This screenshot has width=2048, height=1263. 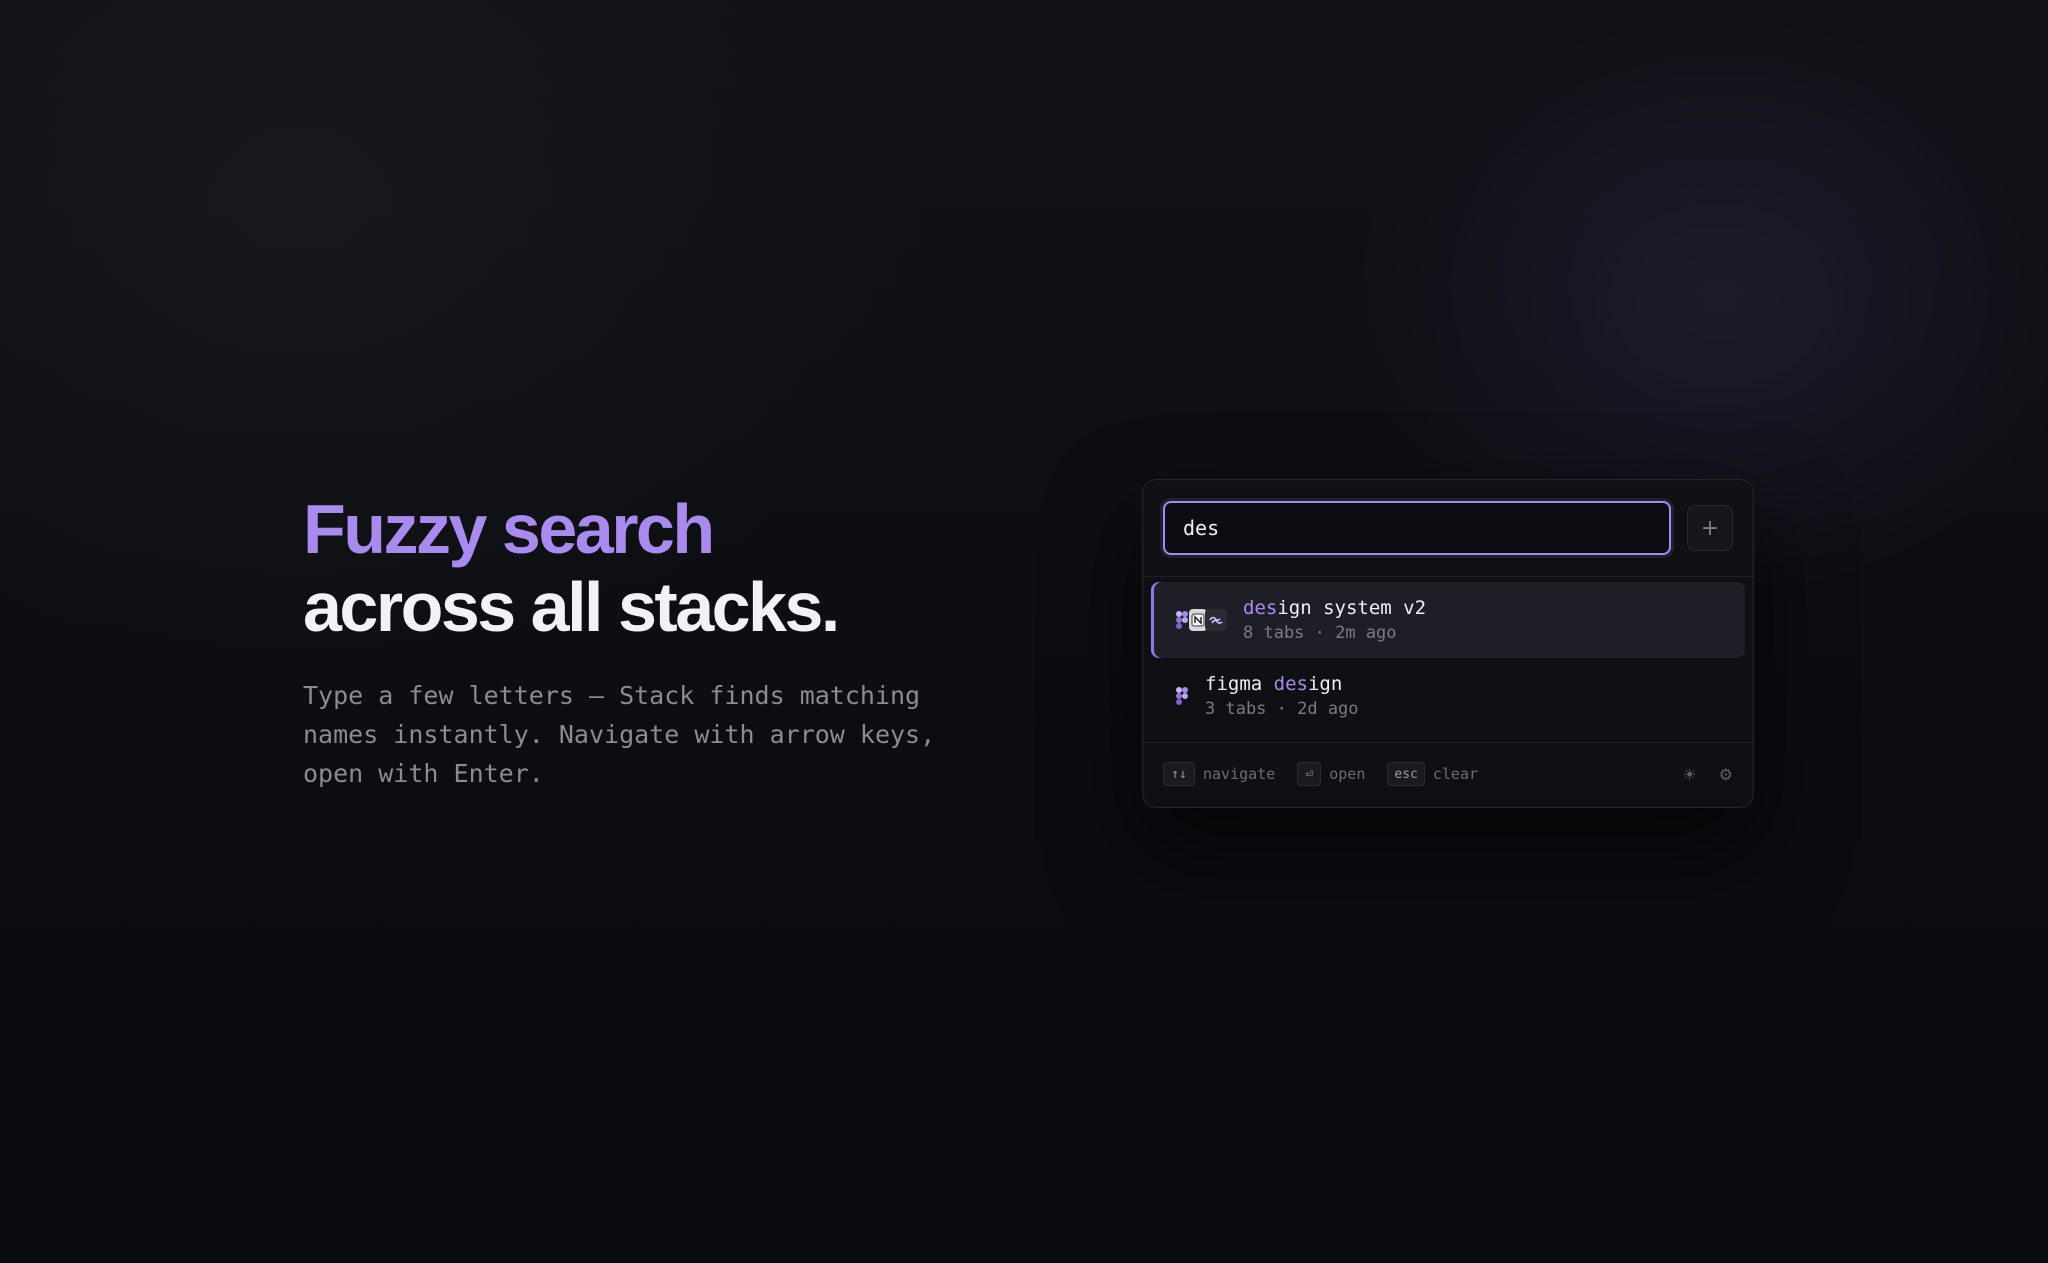 I want to click on results-list: design system v2 8 tabs · 2m ago figma d, so click(x=1448, y=658).